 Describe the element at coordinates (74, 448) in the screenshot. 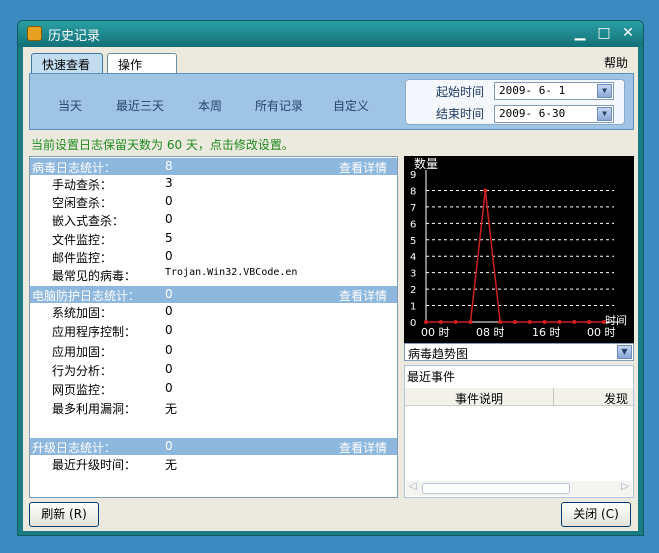

I see `upgrade-log-title: 升级日志统计：` at that location.